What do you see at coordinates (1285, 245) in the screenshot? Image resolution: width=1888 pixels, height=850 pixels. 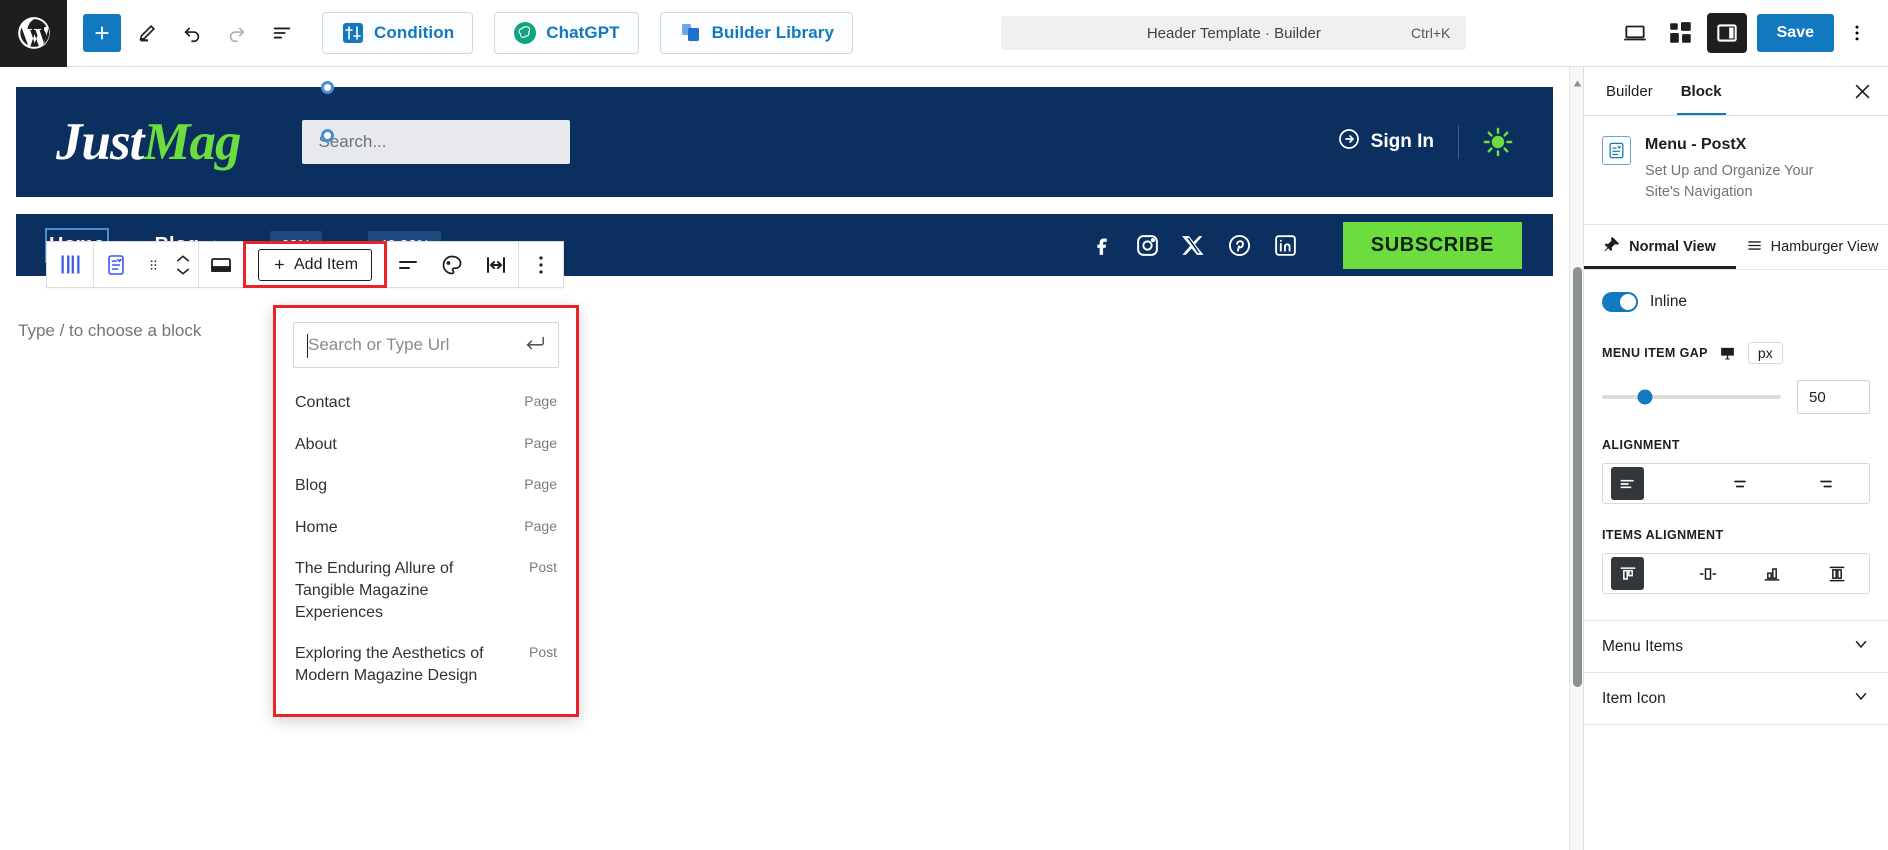 I see `linkedin-icon` at bounding box center [1285, 245].